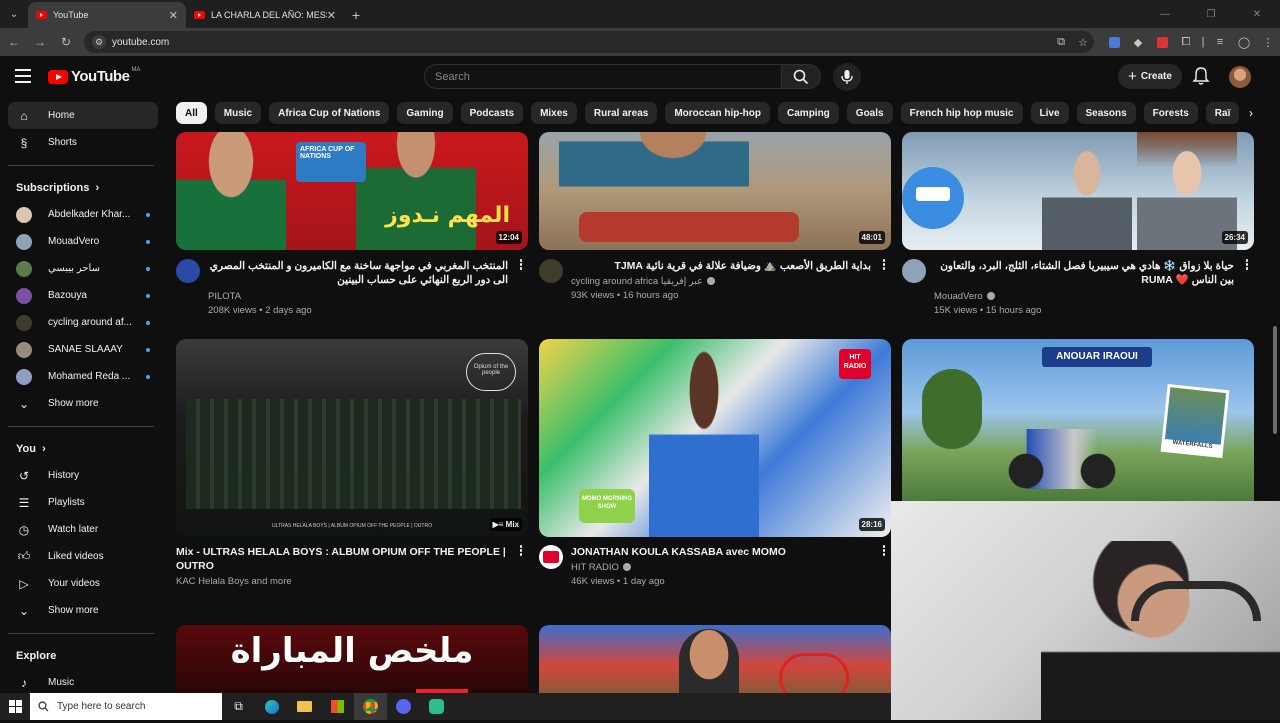 This screenshot has width=1280, height=723. What do you see at coordinates (1150, 76) in the screenshot?
I see `create-button: + Create` at bounding box center [1150, 76].